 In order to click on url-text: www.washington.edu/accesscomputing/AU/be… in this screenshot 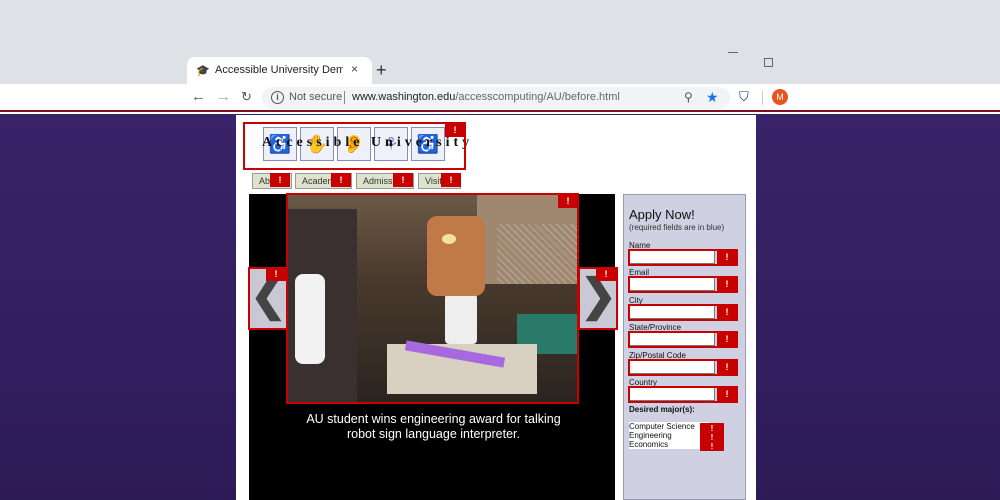, I will do `click(486, 97)`.